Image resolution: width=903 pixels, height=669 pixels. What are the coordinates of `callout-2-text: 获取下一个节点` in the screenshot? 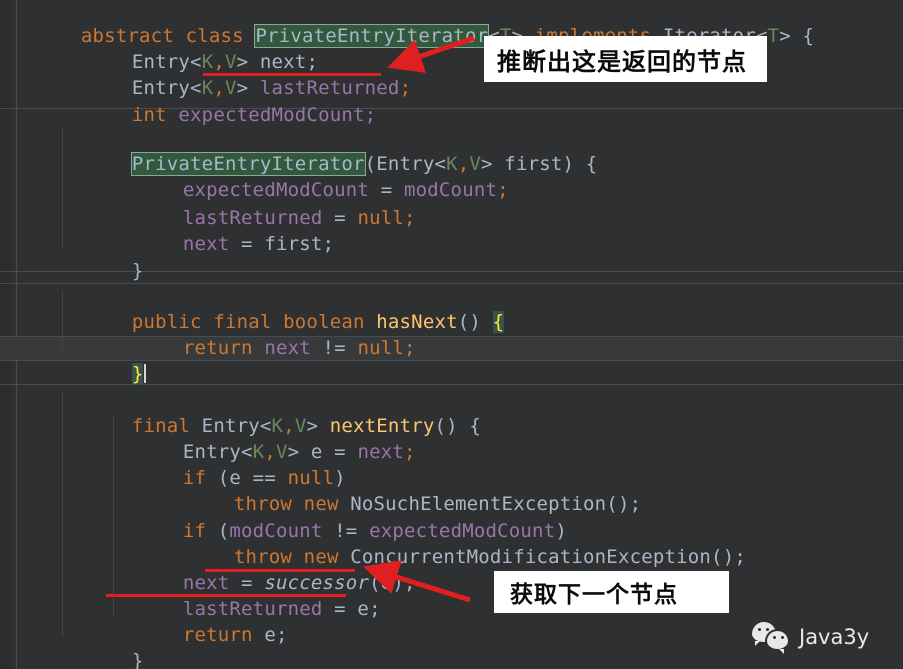 It's located at (594, 595).